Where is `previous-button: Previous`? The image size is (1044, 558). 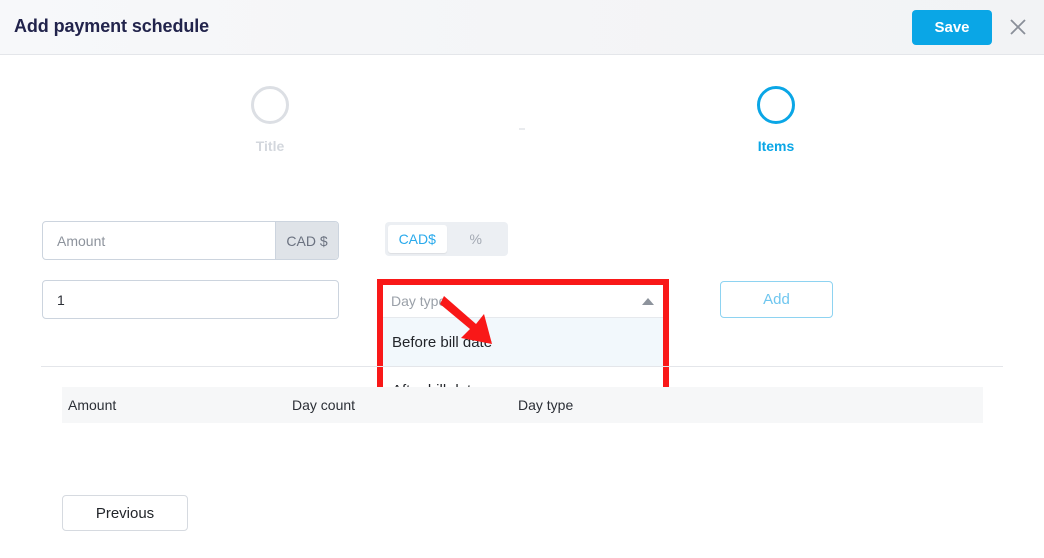
previous-button: Previous is located at coordinates (125, 513).